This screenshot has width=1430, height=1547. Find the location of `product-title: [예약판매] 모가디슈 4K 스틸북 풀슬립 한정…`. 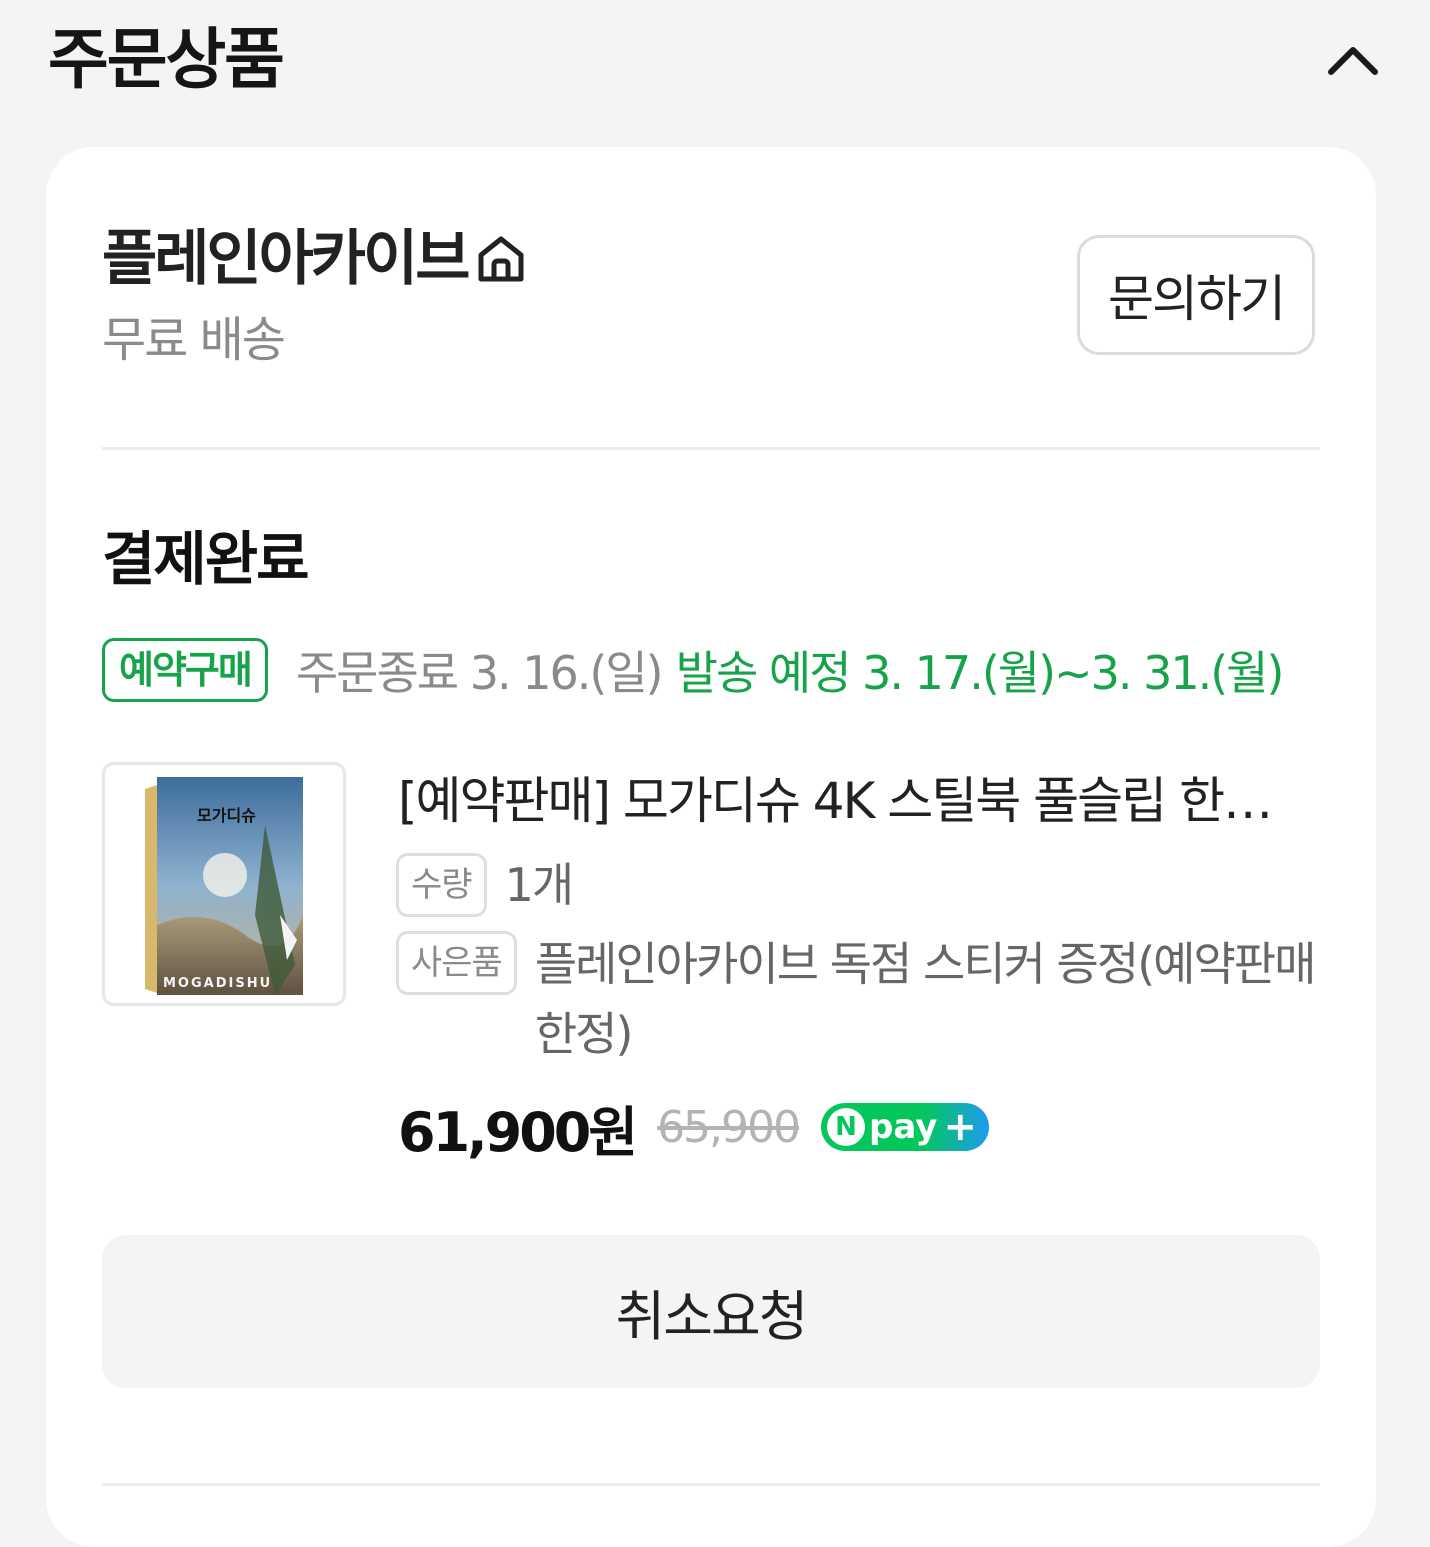

product-title: [예약판매] 모가디슈 4K 스틸북 풀슬립 한정… is located at coordinates (853, 801).